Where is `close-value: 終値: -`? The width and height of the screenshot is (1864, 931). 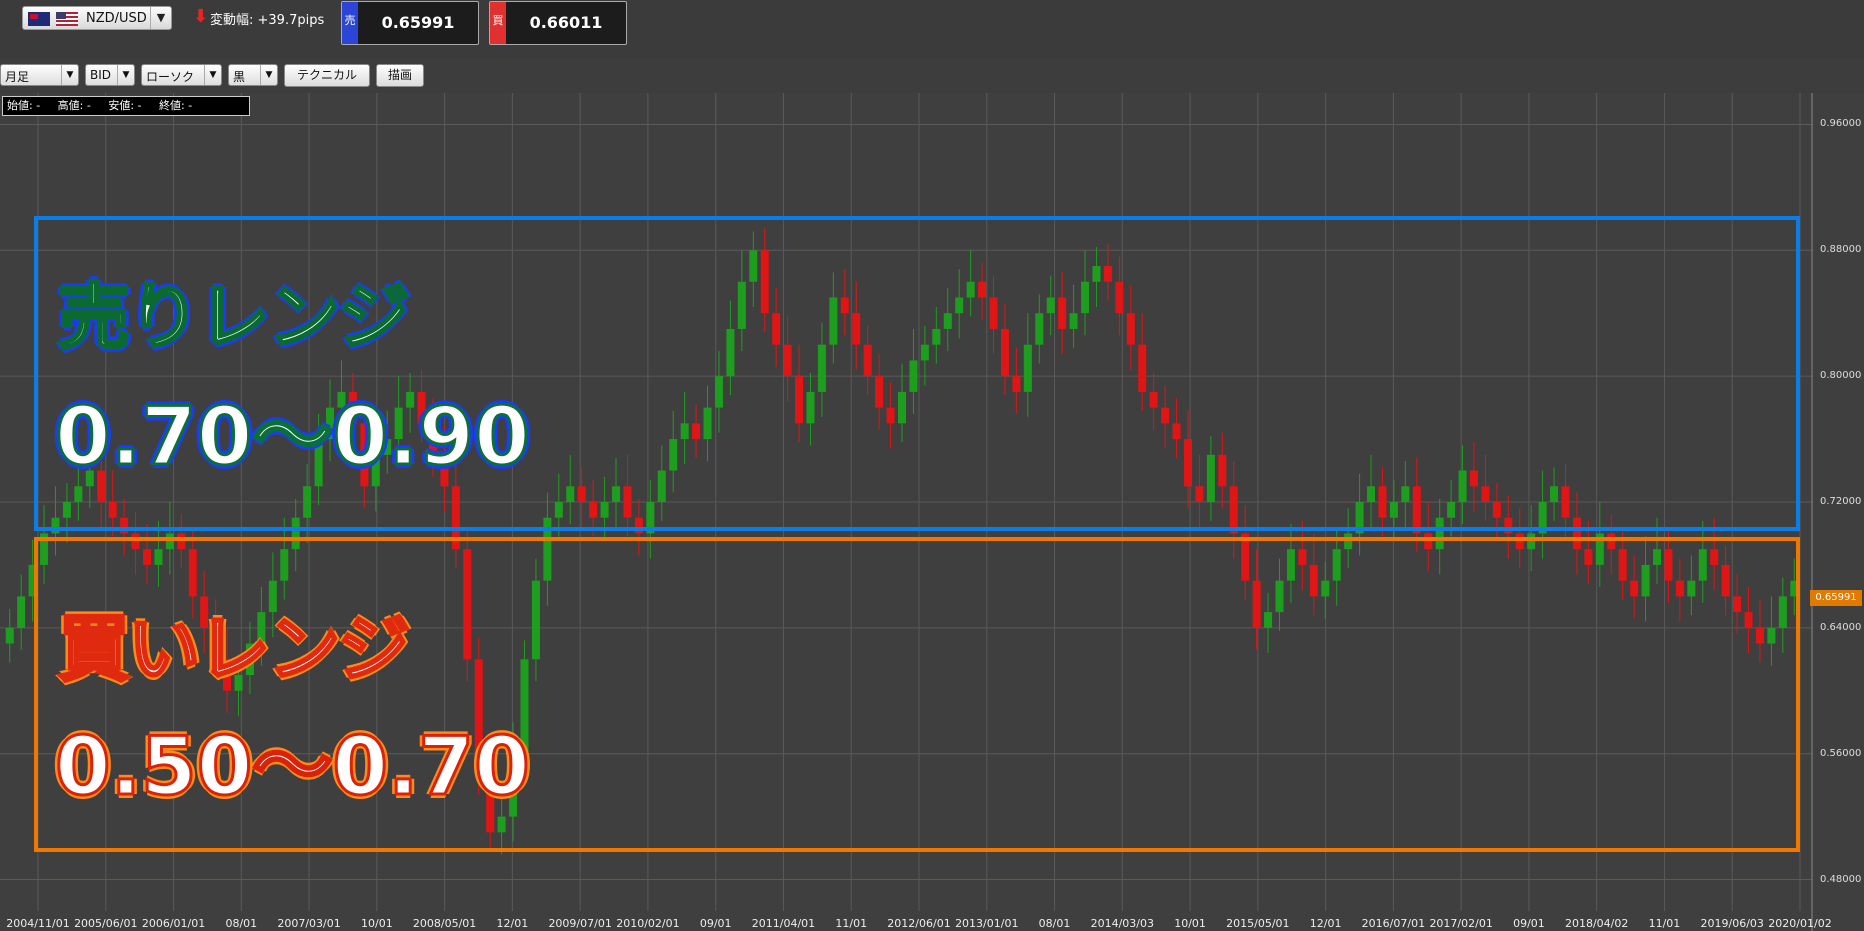
close-value: 終値: - is located at coordinates (176, 105).